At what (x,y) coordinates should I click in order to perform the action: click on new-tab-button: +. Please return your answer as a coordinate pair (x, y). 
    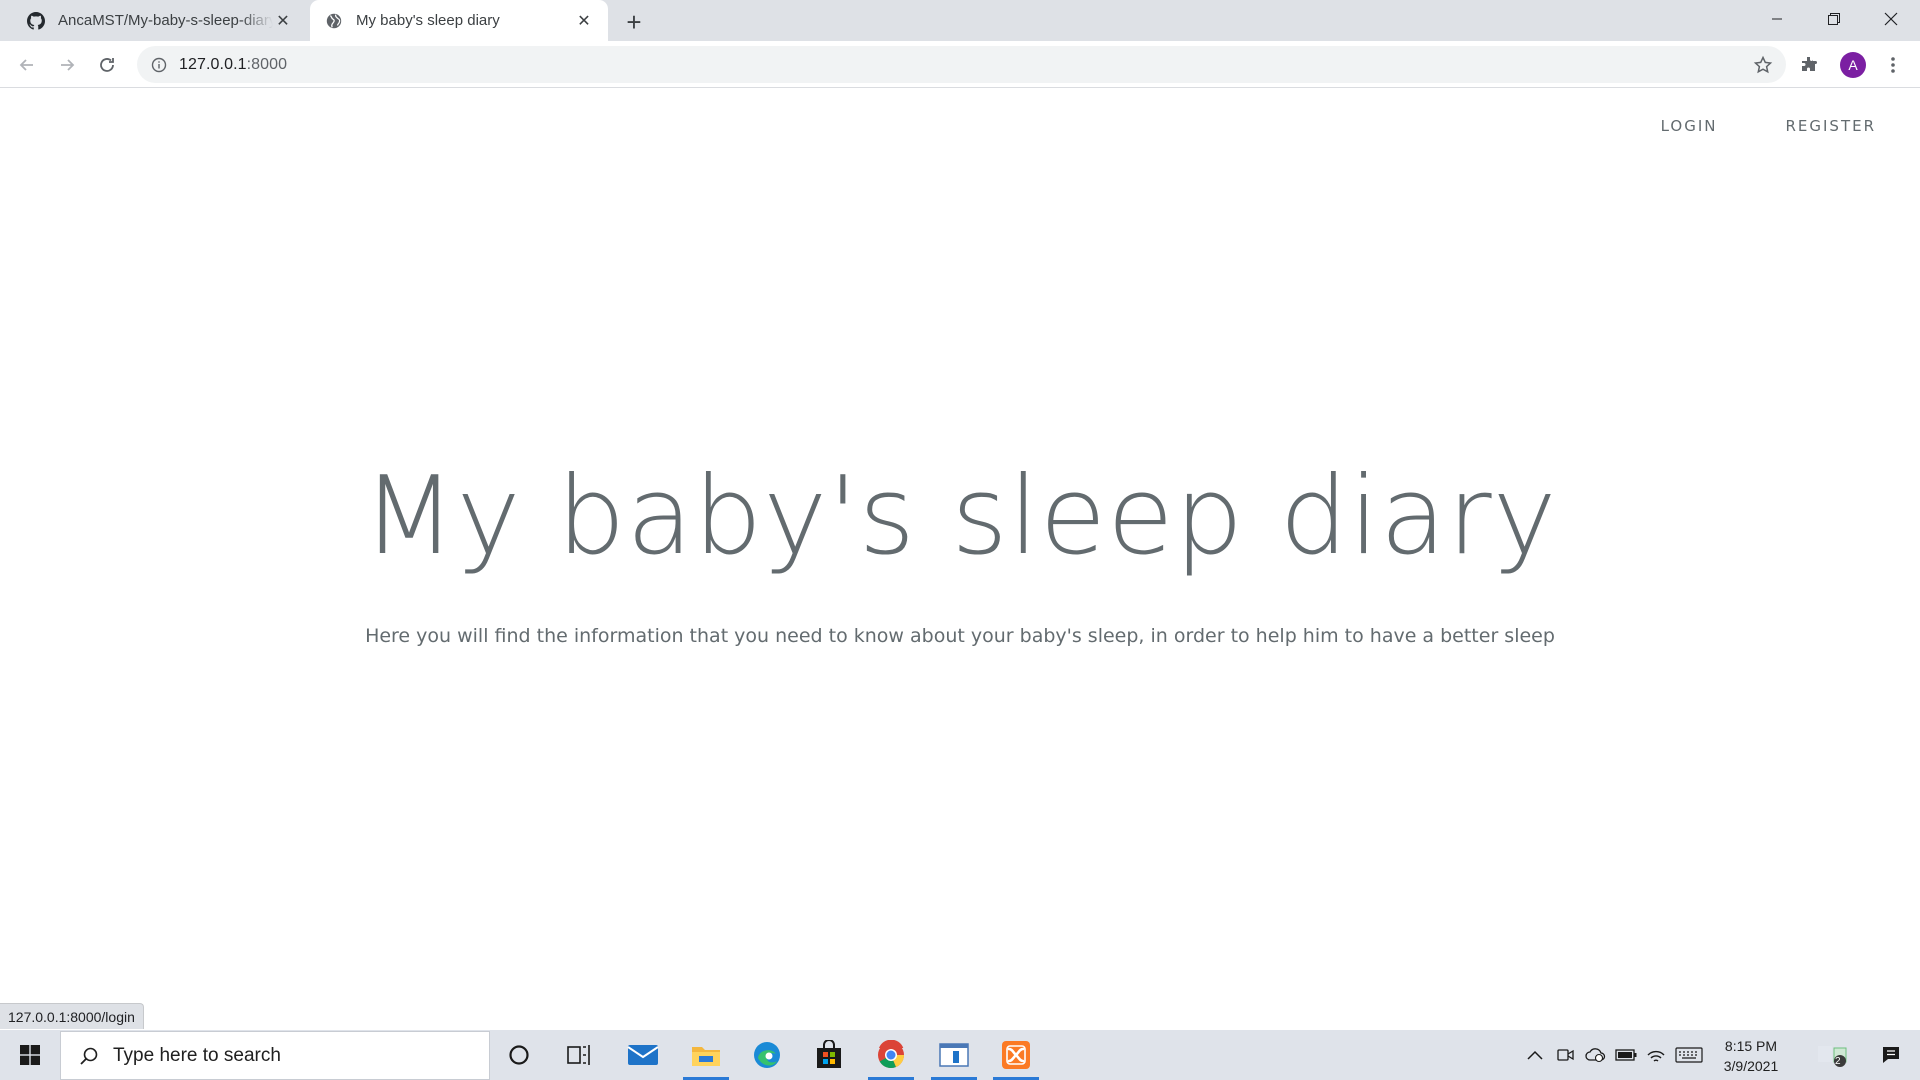
    Looking at the image, I should click on (634, 22).